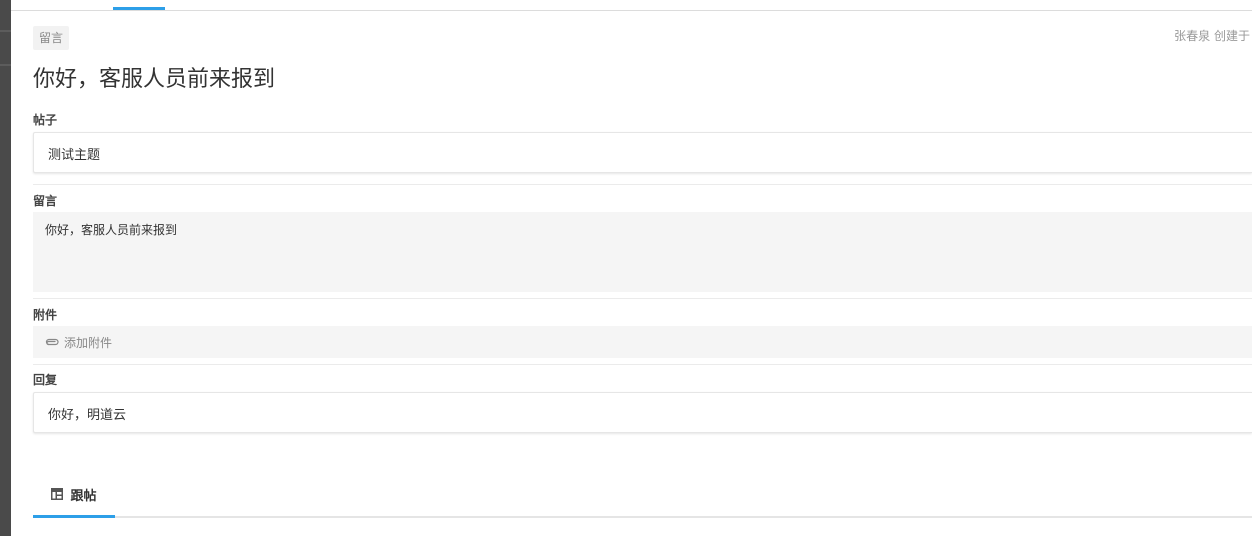  What do you see at coordinates (631, 5) in the screenshot?
I see `top-tab-bar` at bounding box center [631, 5].